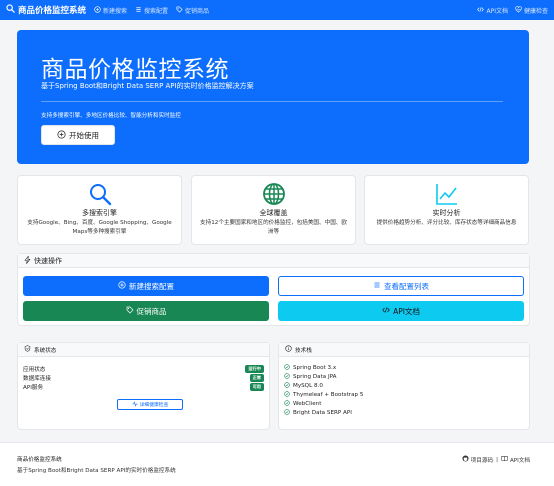 The height and width of the screenshot is (486, 554). I want to click on start-button-label: 开始使用, so click(84, 135).